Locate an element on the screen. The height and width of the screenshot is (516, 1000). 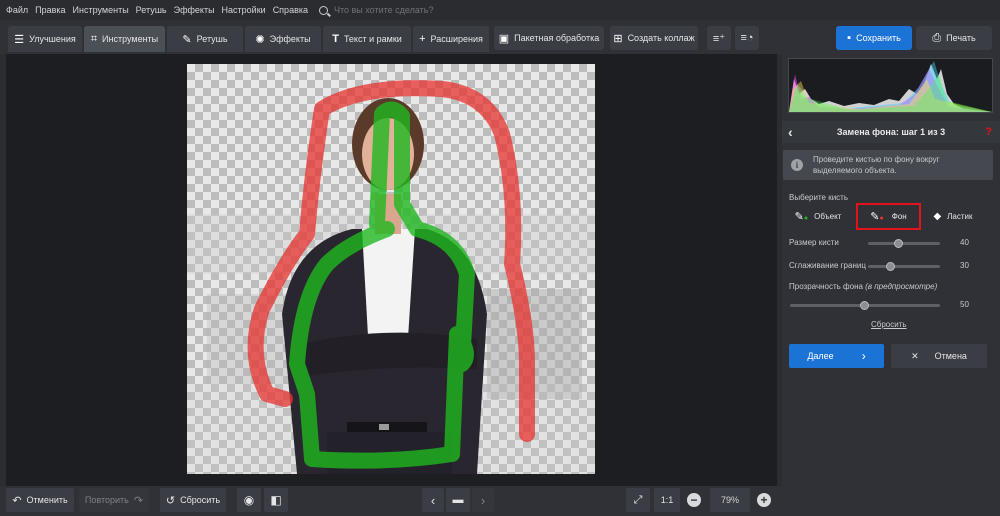
zoom-level: 79% is located at coordinates (730, 500).